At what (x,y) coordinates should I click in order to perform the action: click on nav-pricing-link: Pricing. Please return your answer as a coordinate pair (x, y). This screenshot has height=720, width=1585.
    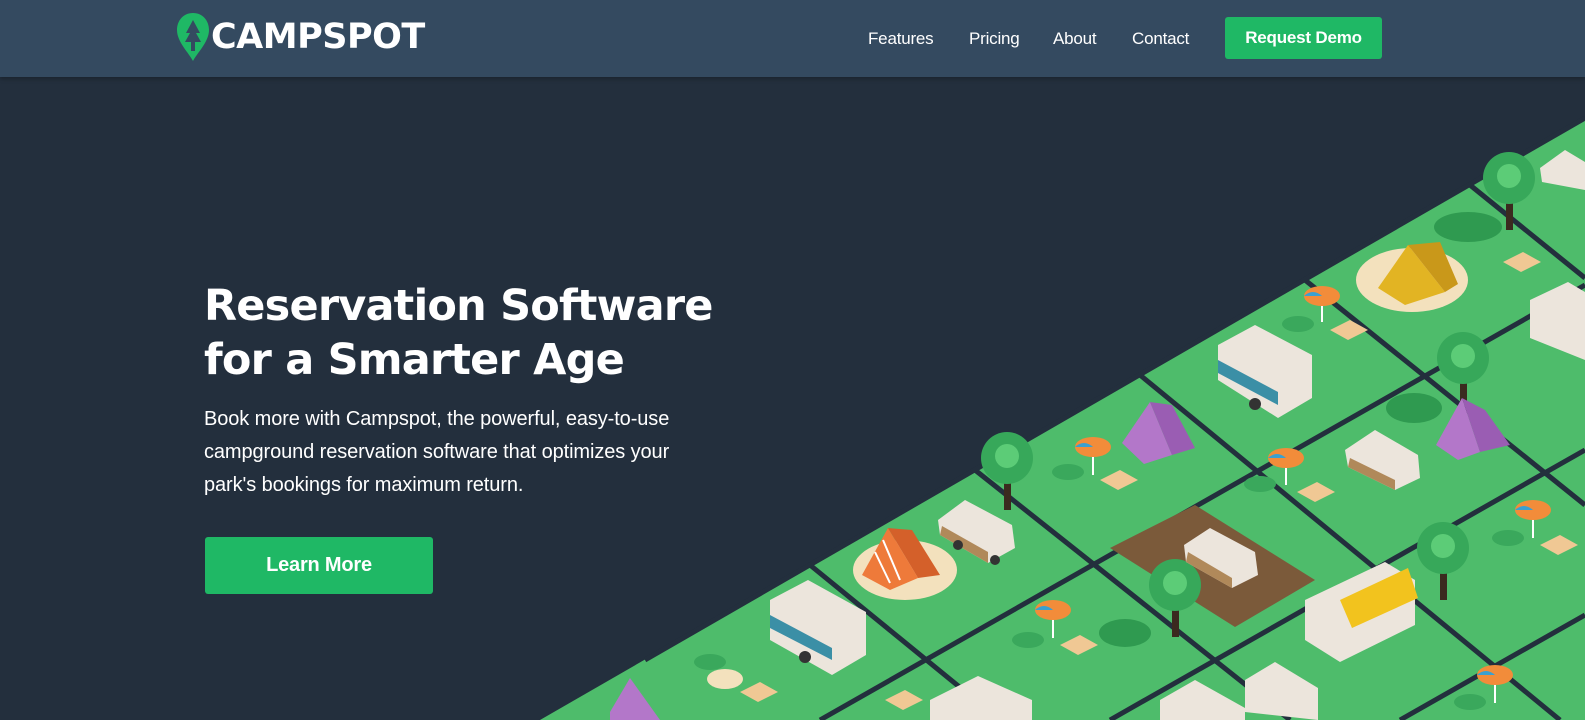
    Looking at the image, I should click on (994, 39).